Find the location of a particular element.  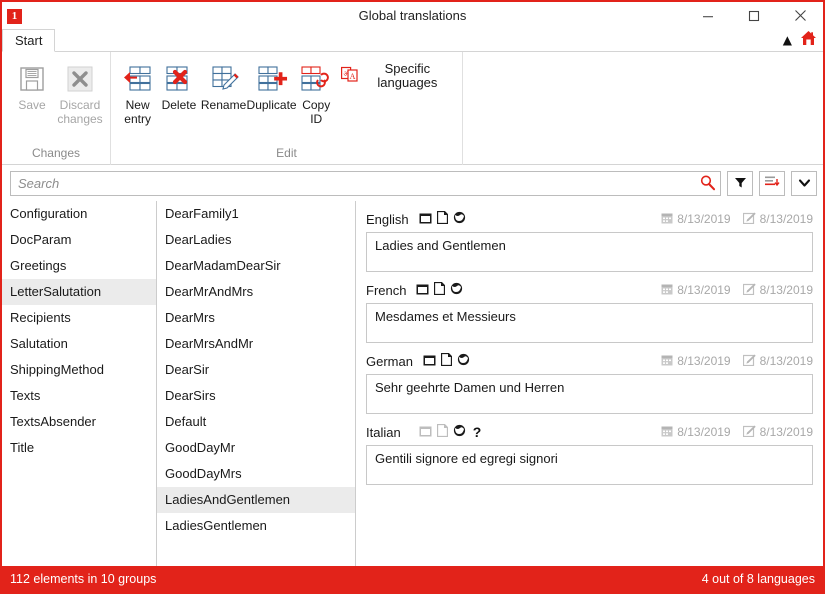

language-header: English 8/13/2019 8/13/2019 is located at coordinates (589, 219).